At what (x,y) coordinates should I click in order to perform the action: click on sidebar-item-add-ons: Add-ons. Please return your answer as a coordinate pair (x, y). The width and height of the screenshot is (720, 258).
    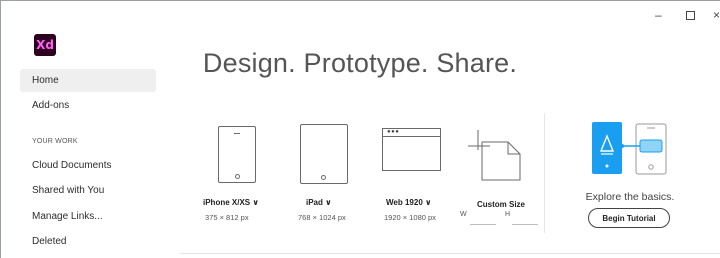
    Looking at the image, I should click on (88, 105).